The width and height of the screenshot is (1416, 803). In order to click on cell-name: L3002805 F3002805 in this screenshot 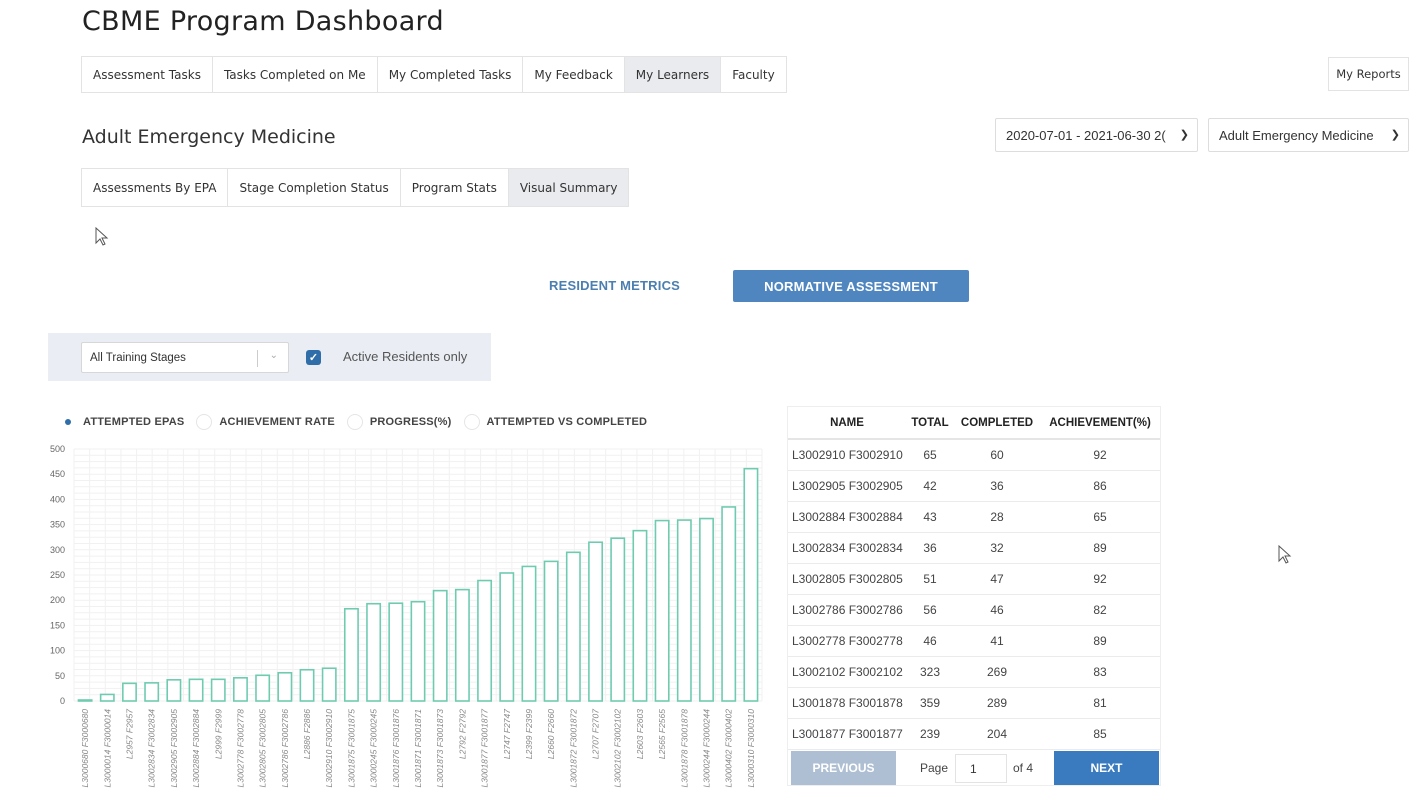, I will do `click(847, 579)`.